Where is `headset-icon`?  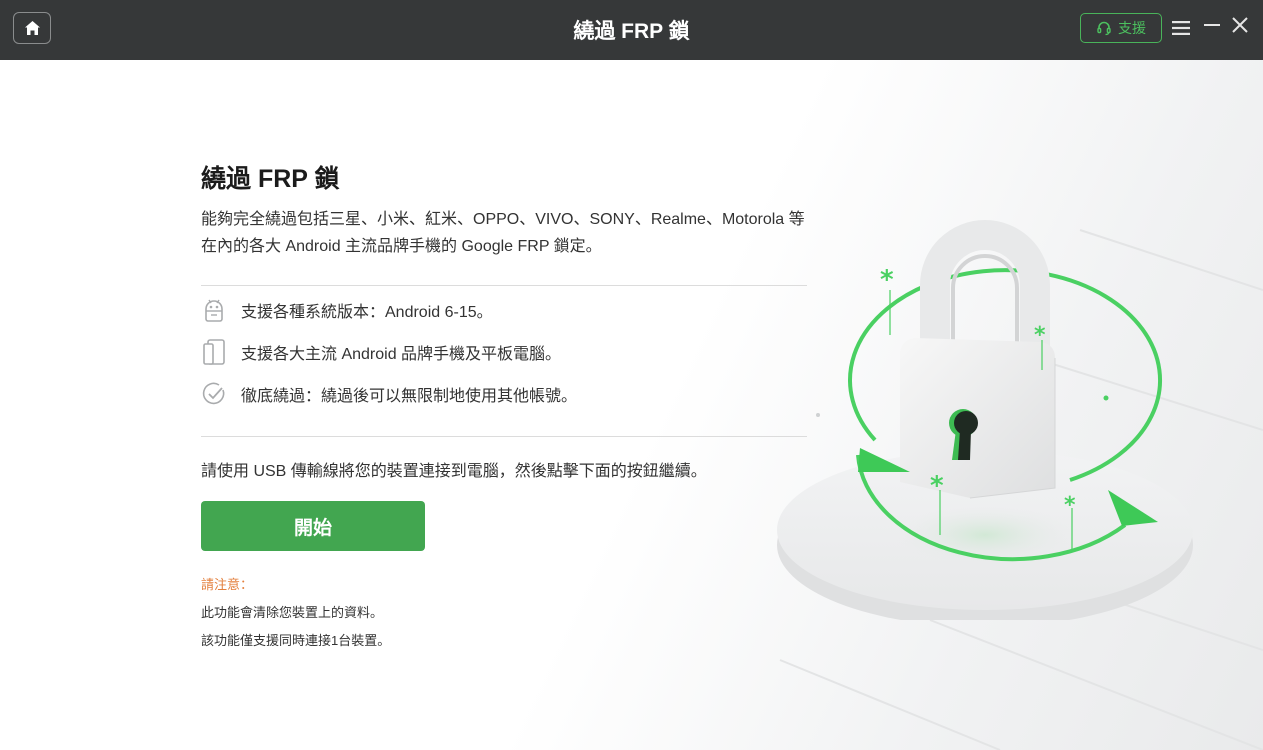
headset-icon is located at coordinates (1104, 28).